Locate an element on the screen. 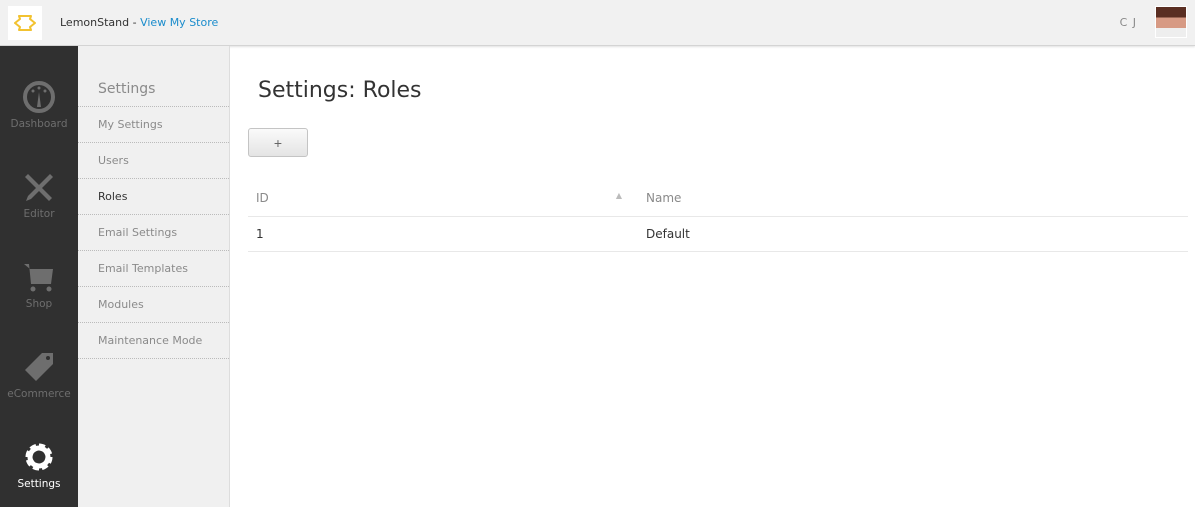 This screenshot has height=530, width=1195. sidebar-item-users: Users is located at coordinates (153, 161).